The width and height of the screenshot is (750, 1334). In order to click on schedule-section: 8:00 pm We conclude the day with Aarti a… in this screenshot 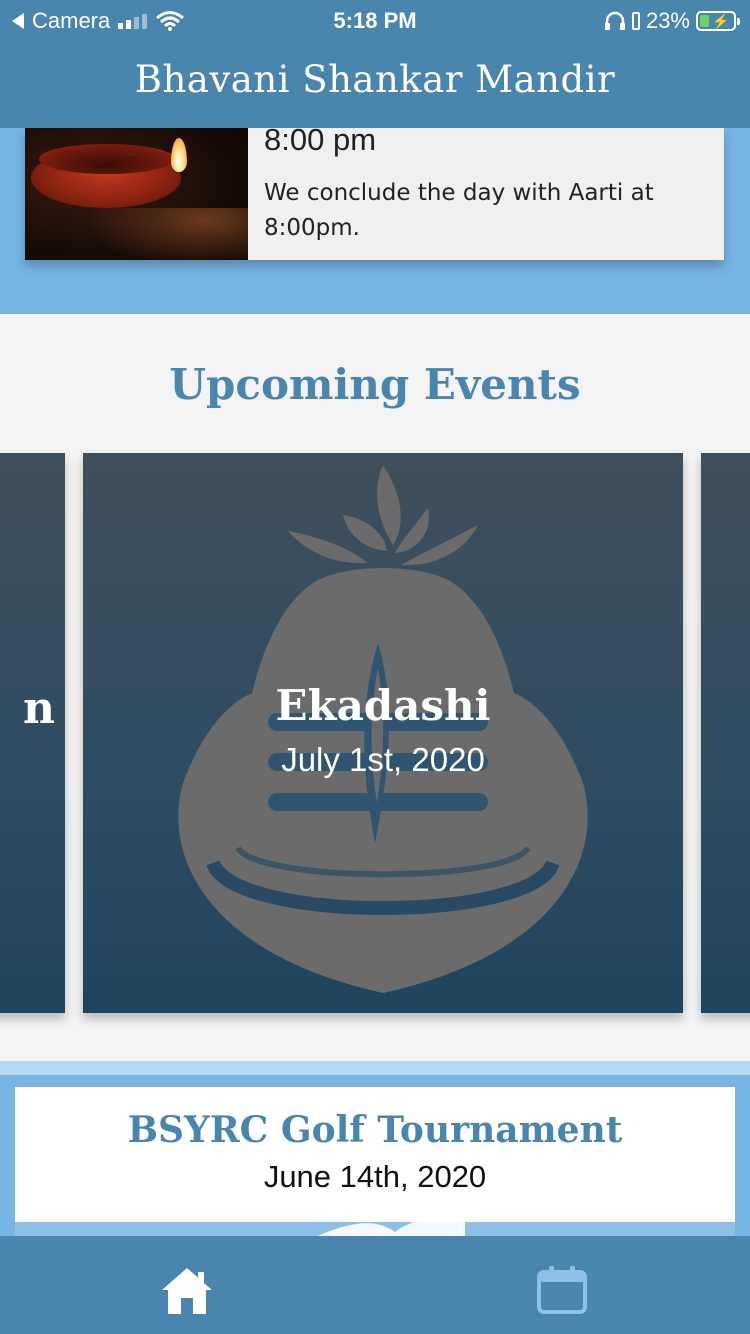, I will do `click(375, 221)`.